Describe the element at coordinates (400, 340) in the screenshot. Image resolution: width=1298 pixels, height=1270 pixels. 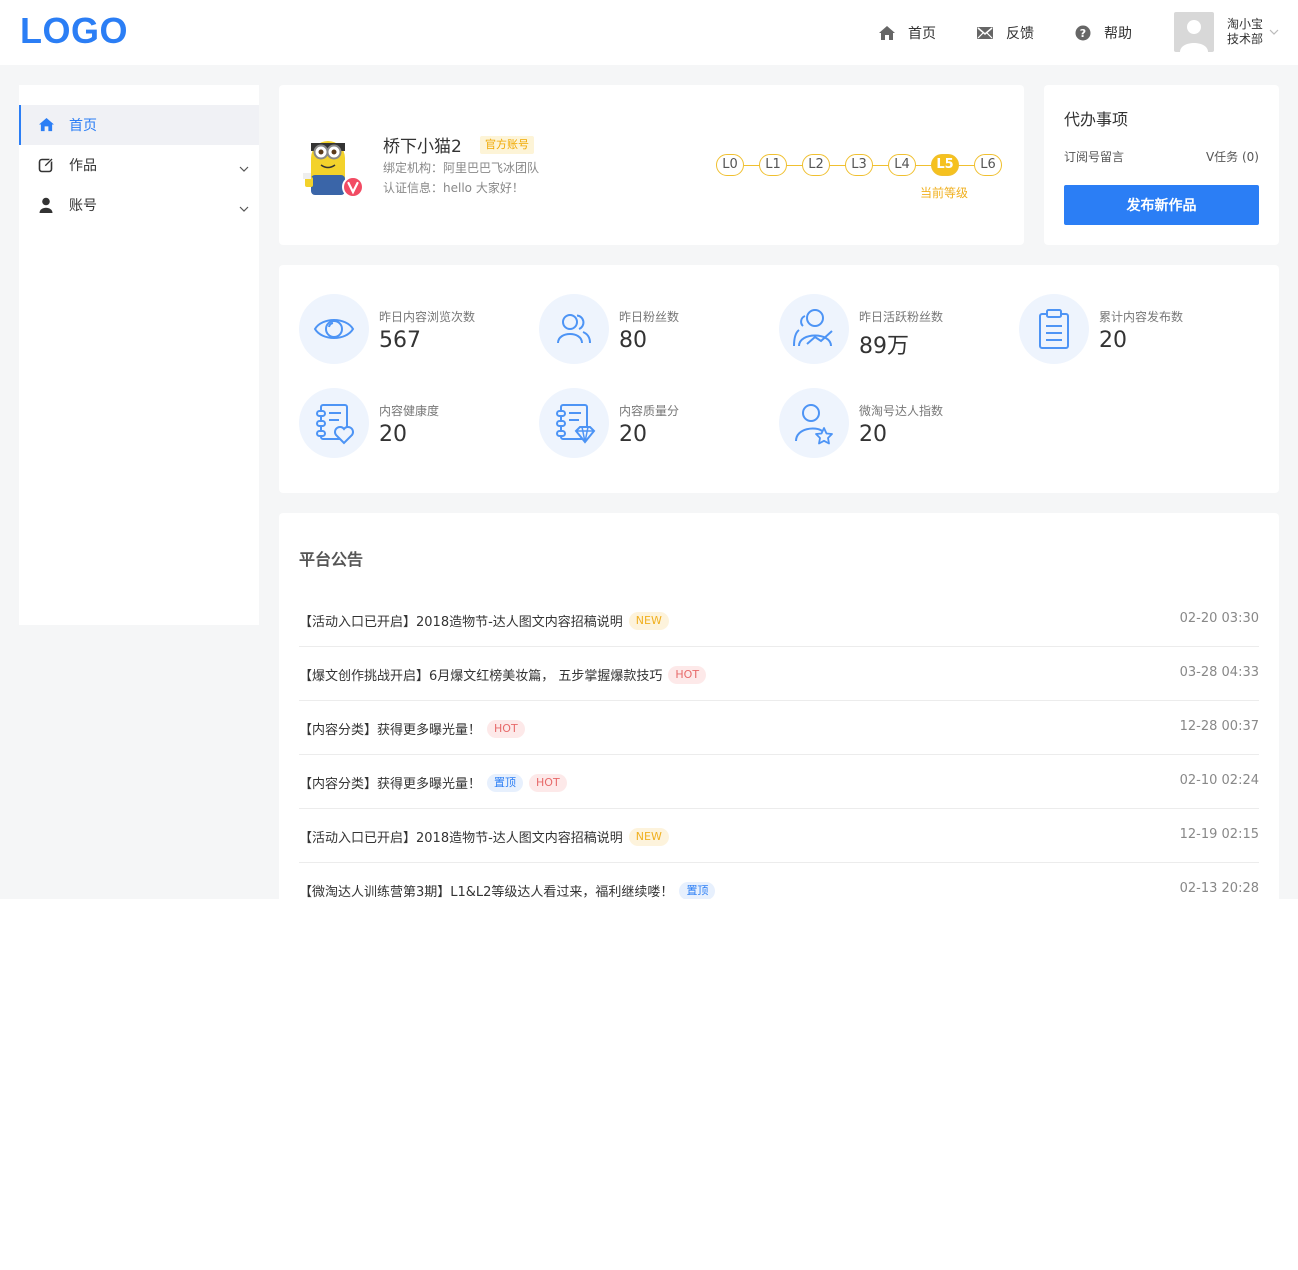
I see `stat-value: 567` at that location.